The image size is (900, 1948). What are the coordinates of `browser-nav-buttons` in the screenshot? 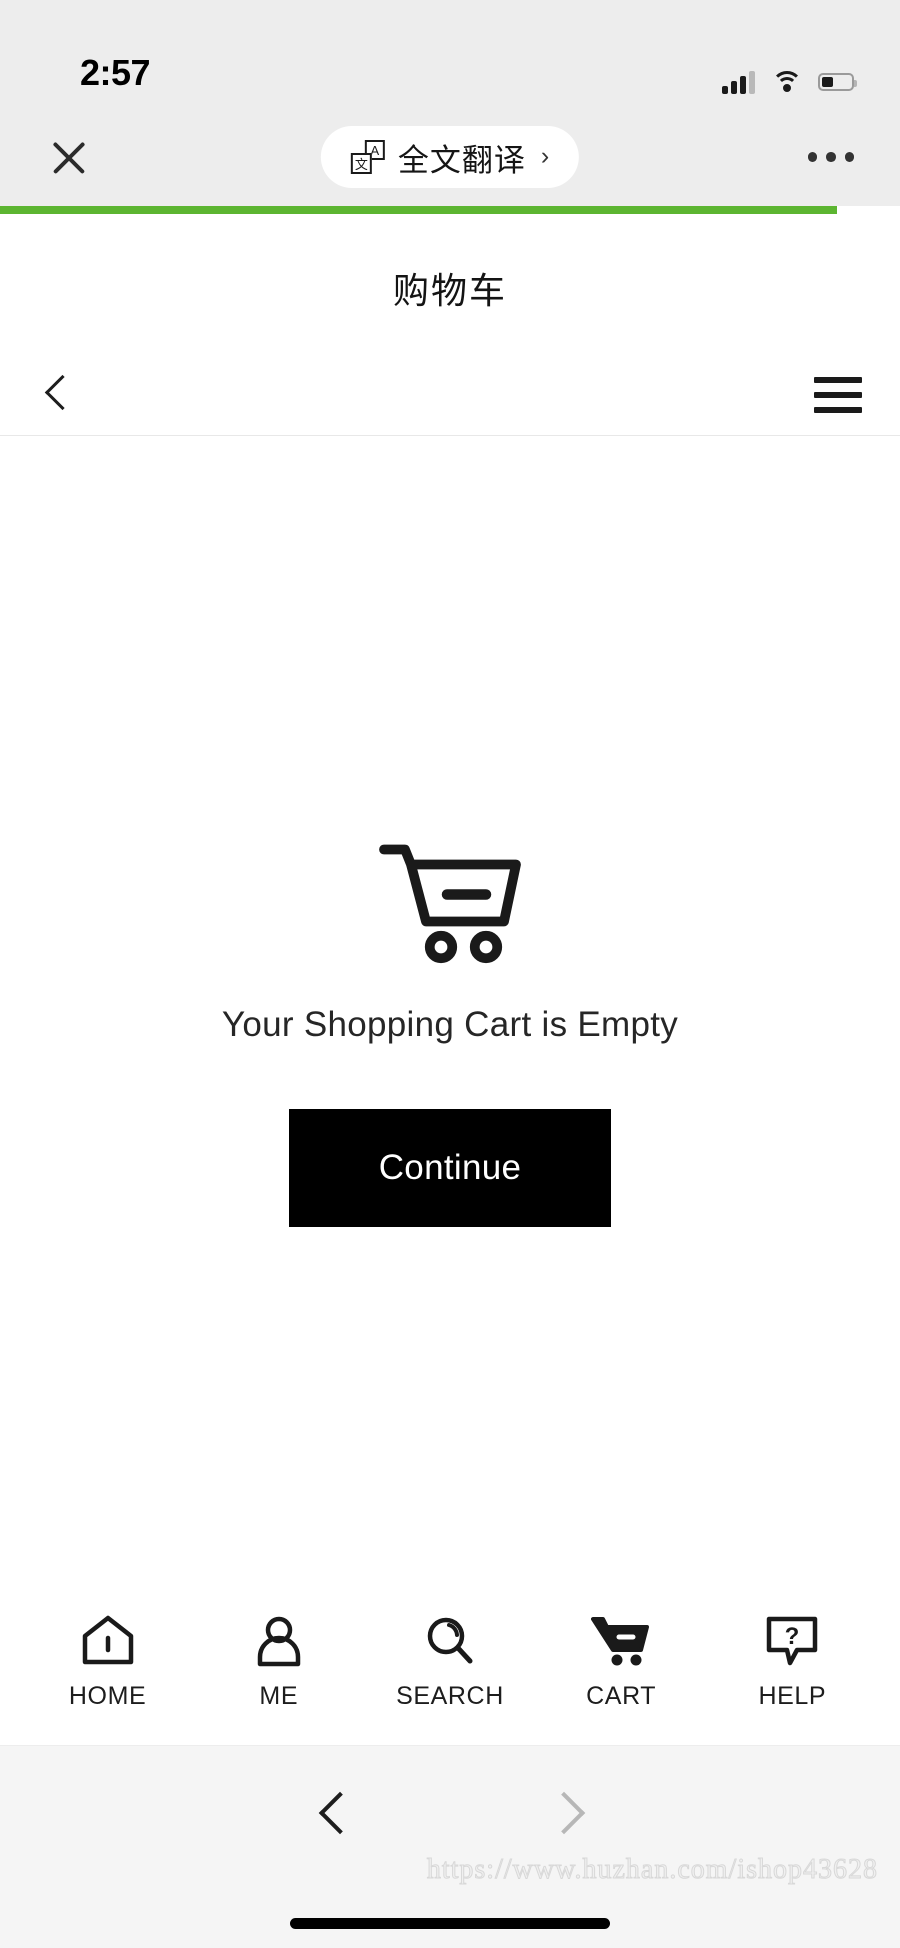 It's located at (450, 1790).